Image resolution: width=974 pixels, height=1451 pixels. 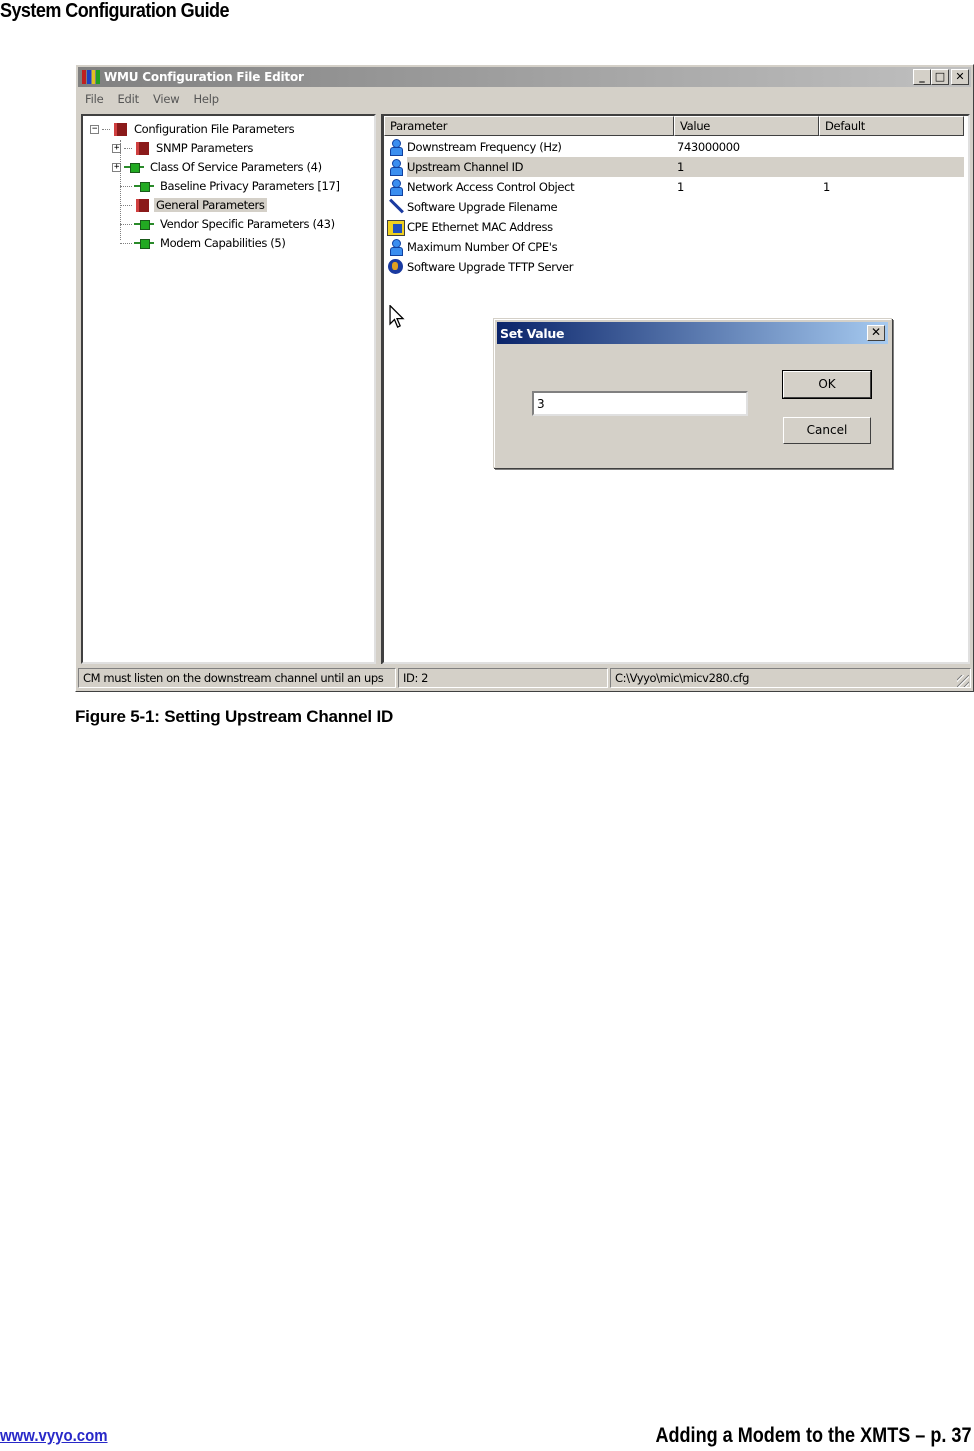 I want to click on column-header-value: Value, so click(x=746, y=126).